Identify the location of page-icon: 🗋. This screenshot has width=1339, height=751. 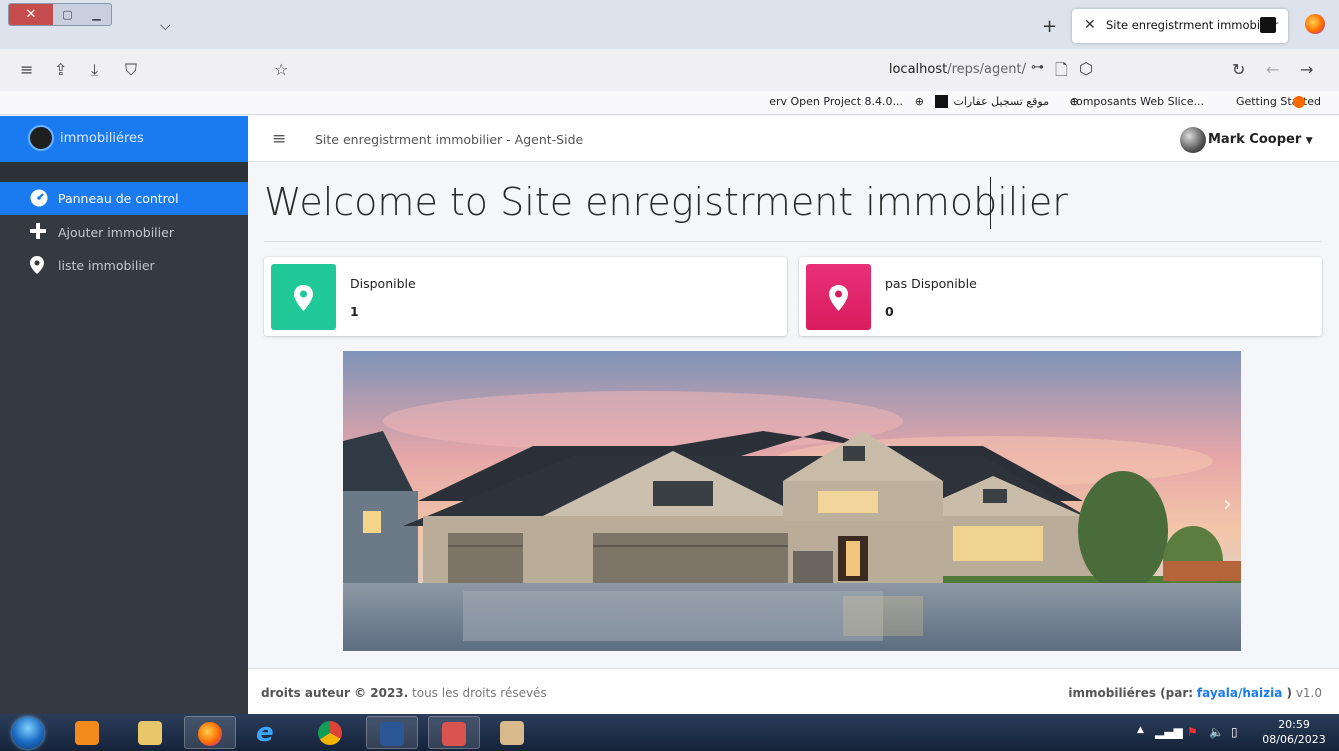
(1061, 69).